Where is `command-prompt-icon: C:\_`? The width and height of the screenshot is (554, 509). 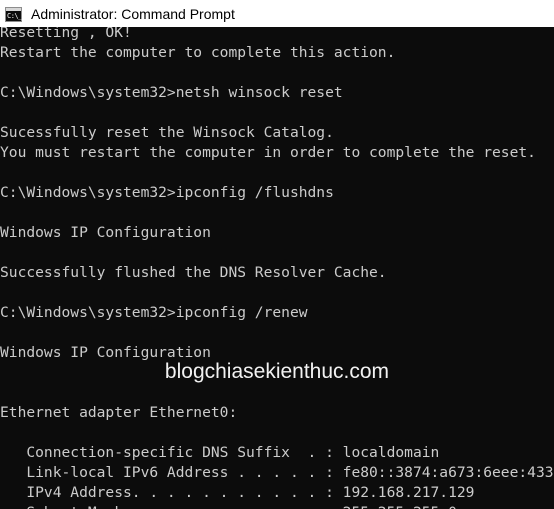
command-prompt-icon: C:\_ is located at coordinates (13, 14).